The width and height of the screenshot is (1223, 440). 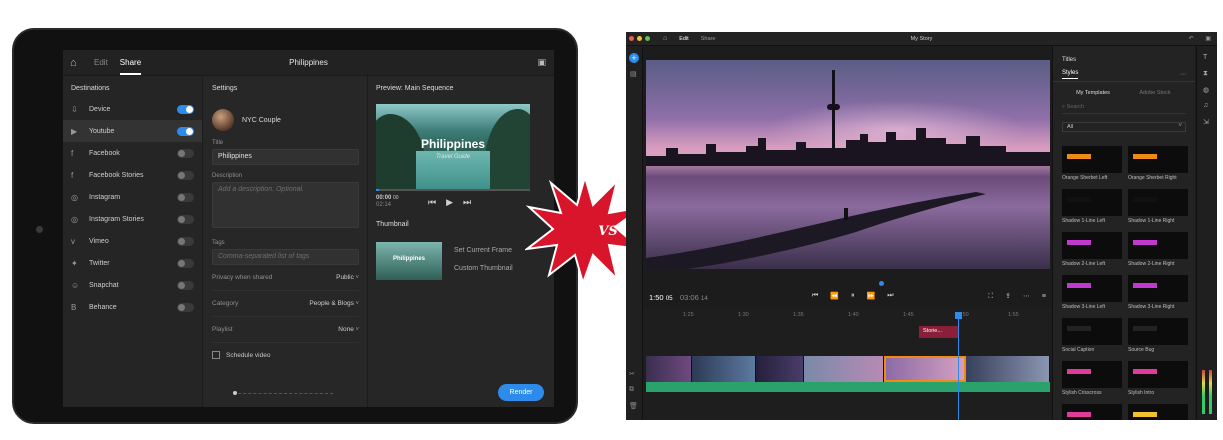 I want to click on title-field: Philippines, so click(x=285, y=157).